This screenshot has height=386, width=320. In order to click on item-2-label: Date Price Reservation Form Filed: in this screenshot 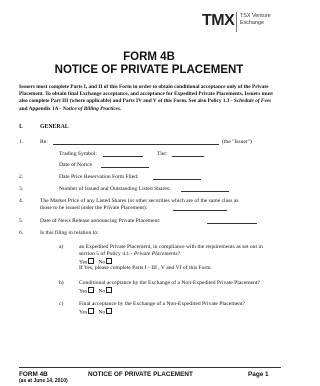, I will do `click(99, 177)`.